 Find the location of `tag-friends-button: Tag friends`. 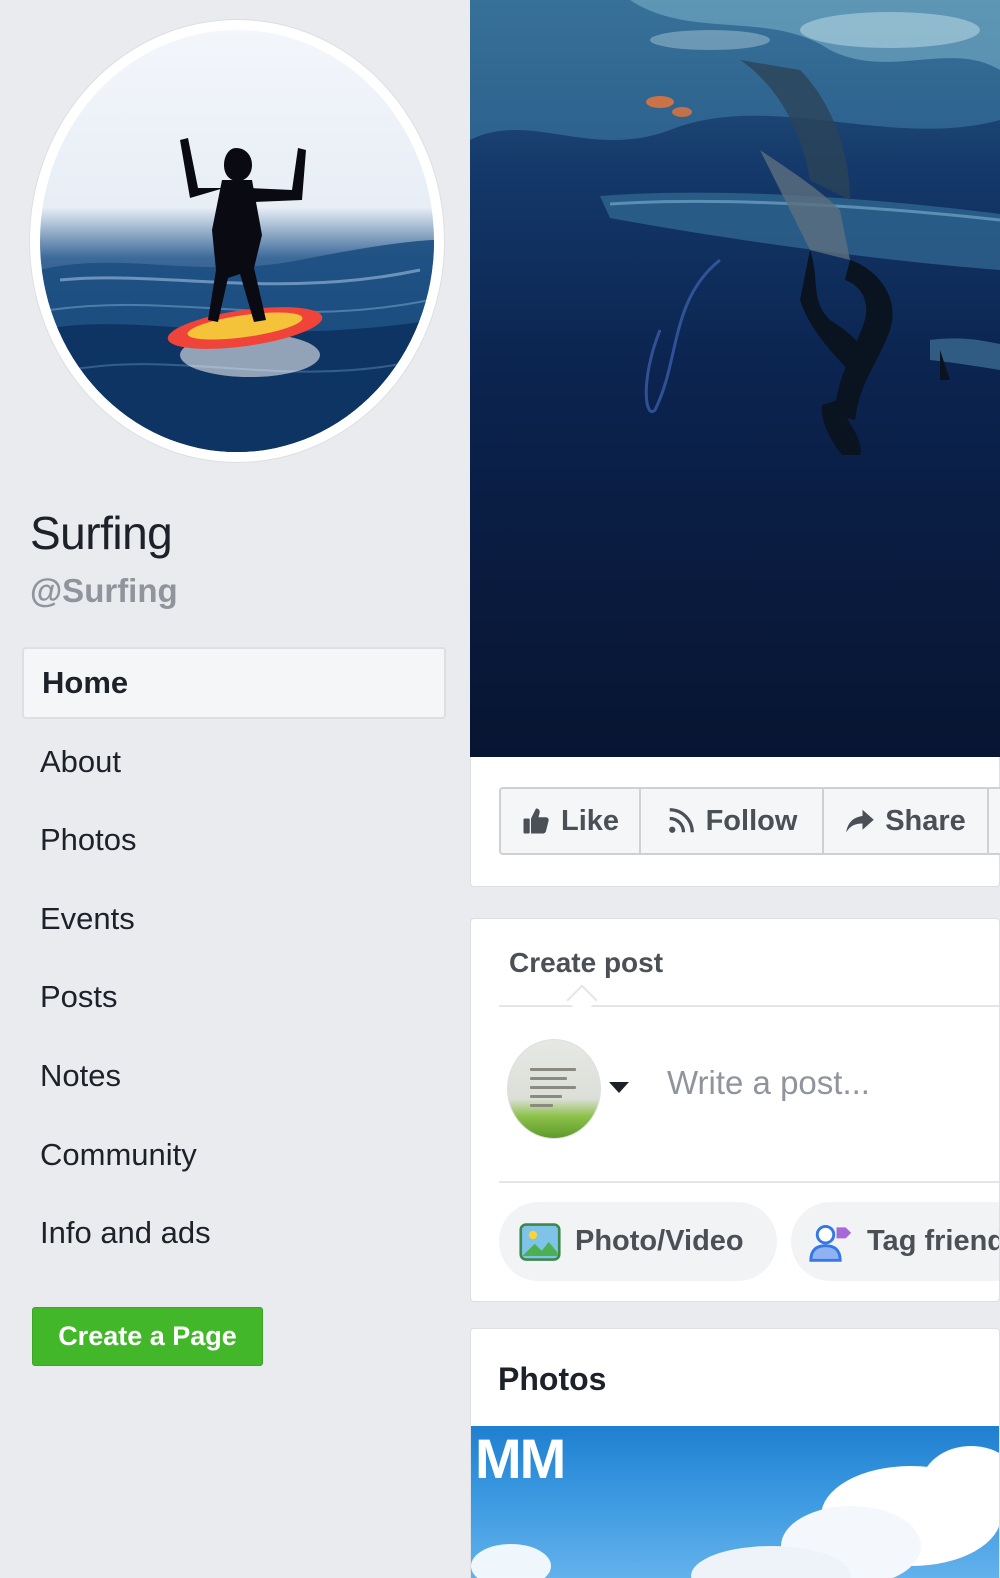

tag-friends-button: Tag friends is located at coordinates (895, 1241).